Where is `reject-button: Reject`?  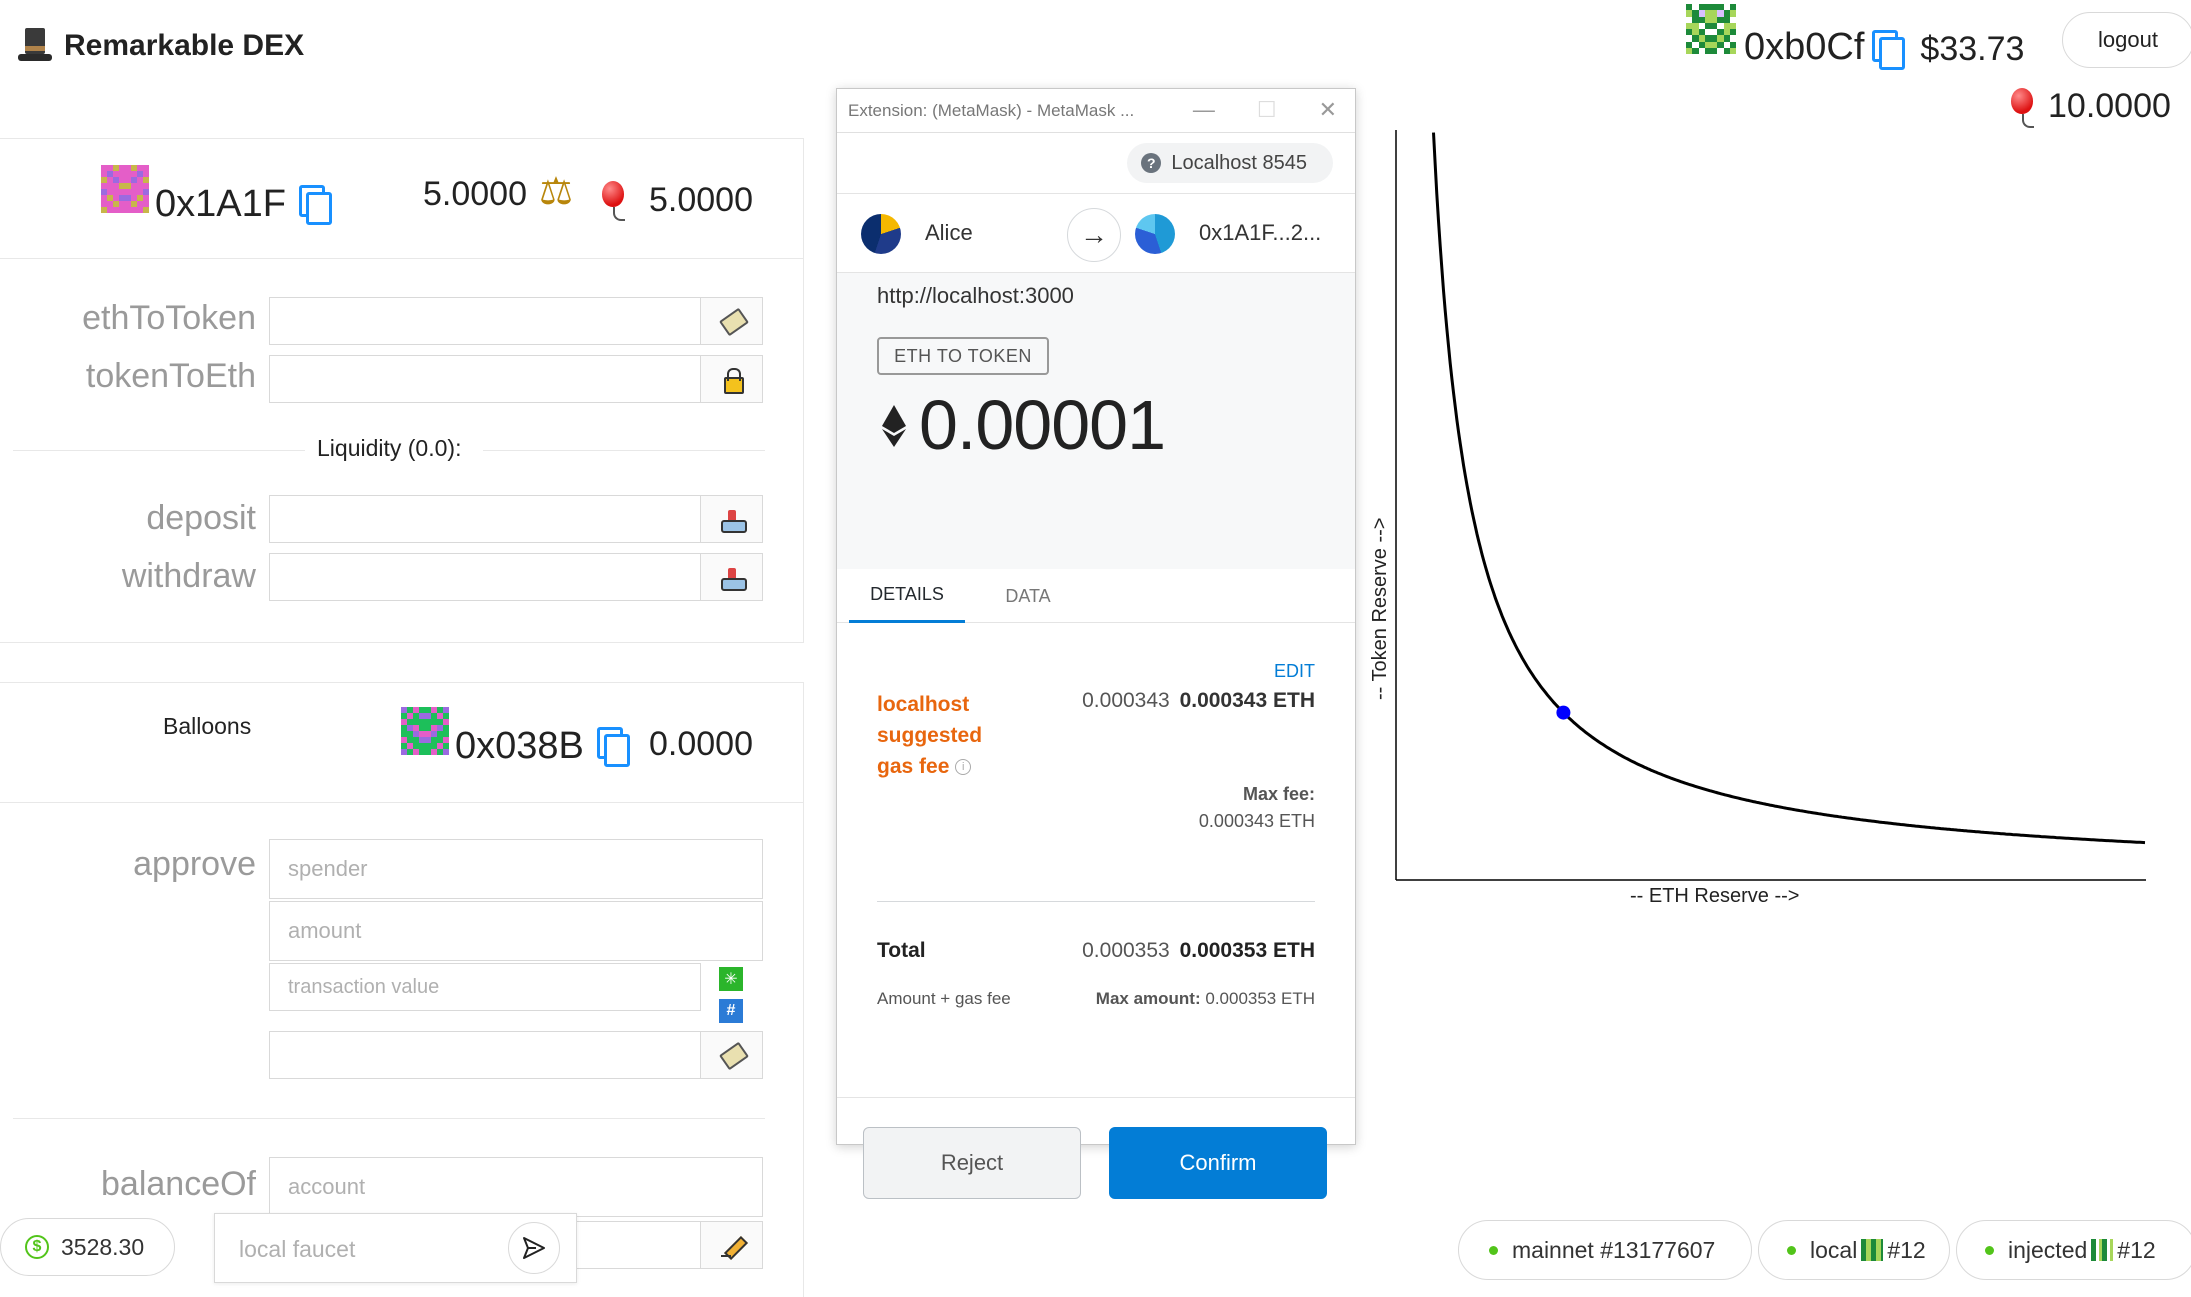
reject-button: Reject is located at coordinates (972, 1163).